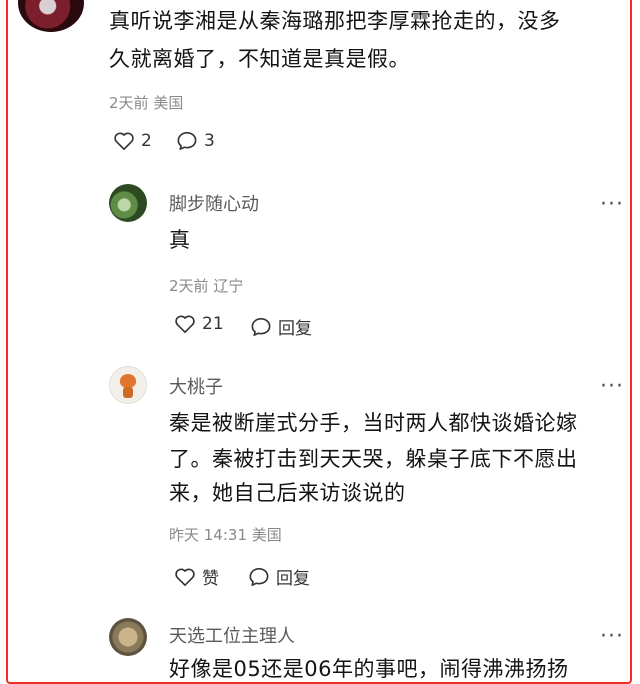 The image size is (640, 684). I want to click on reply-count-button: 3, so click(195, 141).